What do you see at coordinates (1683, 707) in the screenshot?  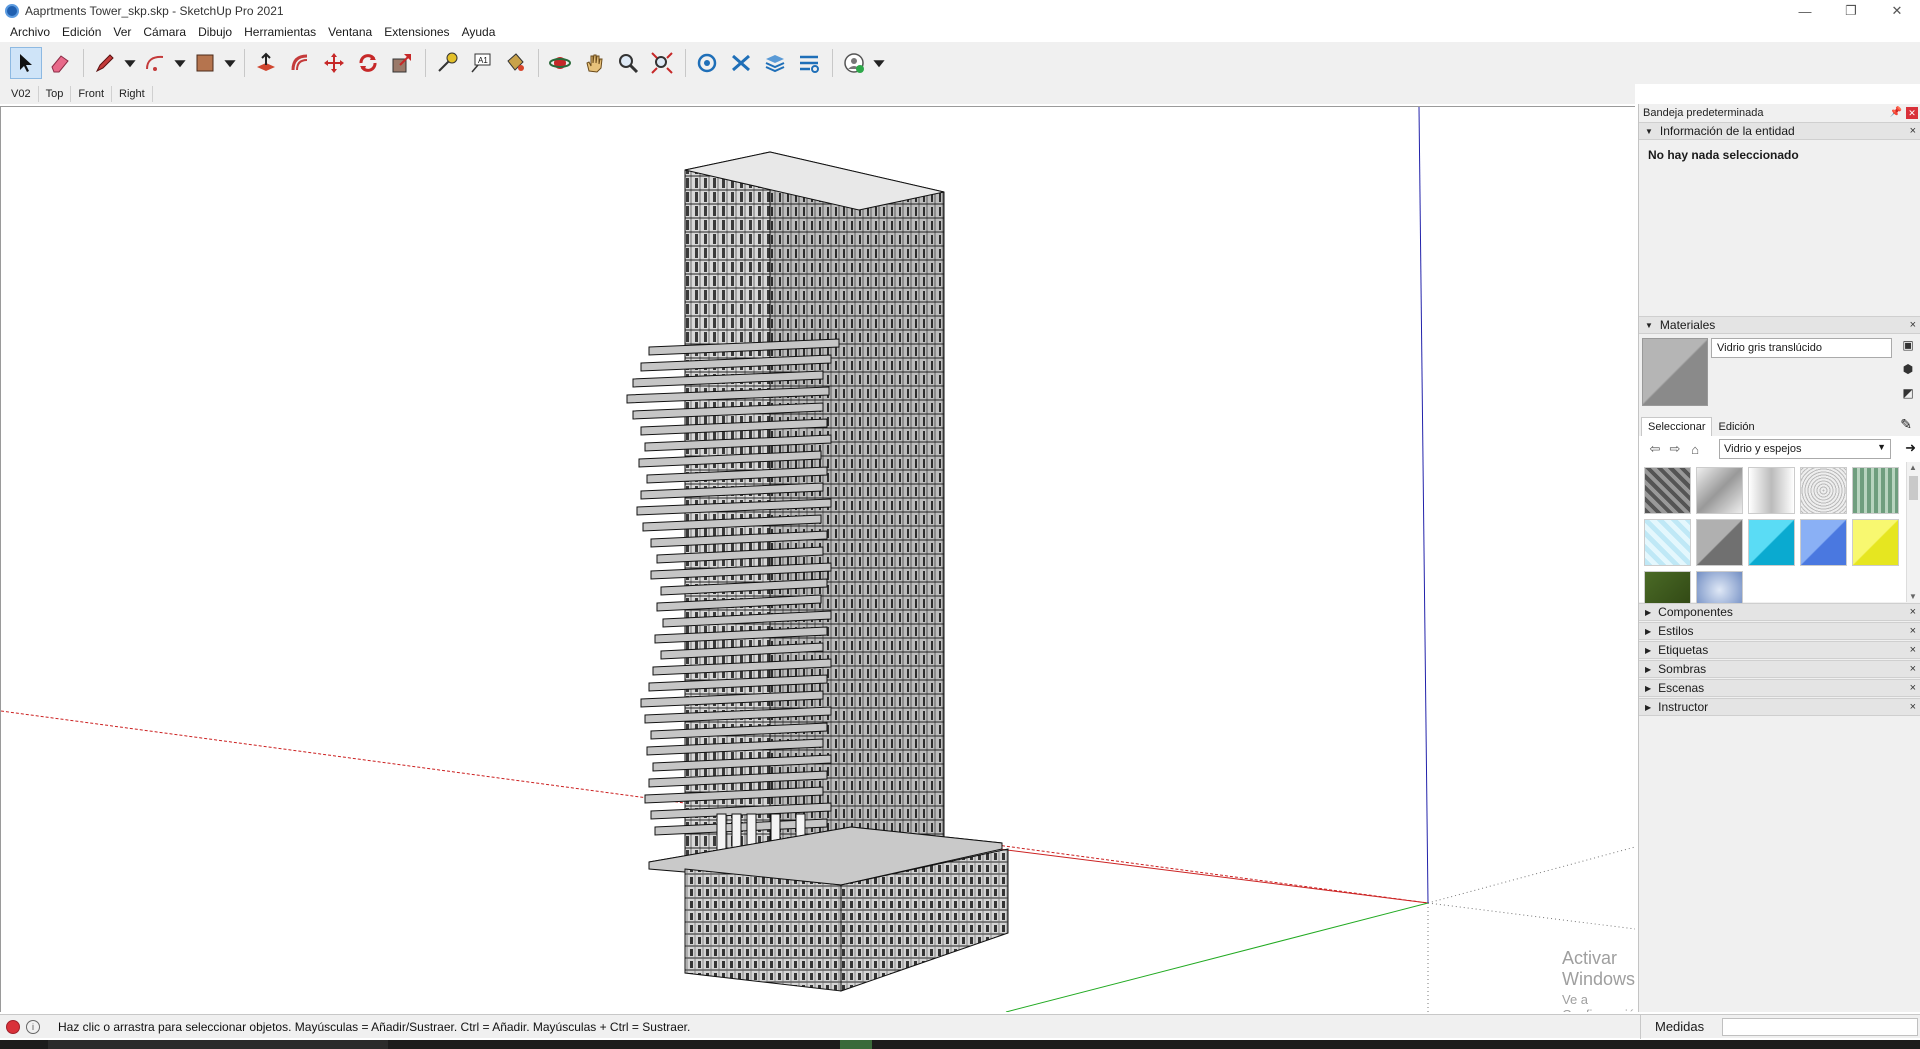 I see `panel-title: Instructor` at bounding box center [1683, 707].